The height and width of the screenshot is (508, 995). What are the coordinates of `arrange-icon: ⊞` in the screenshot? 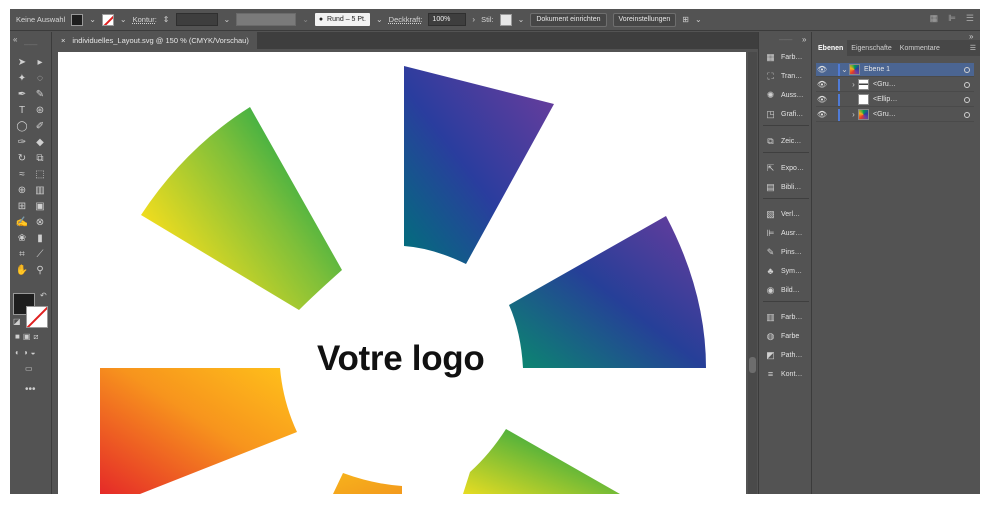 It's located at (685, 19).